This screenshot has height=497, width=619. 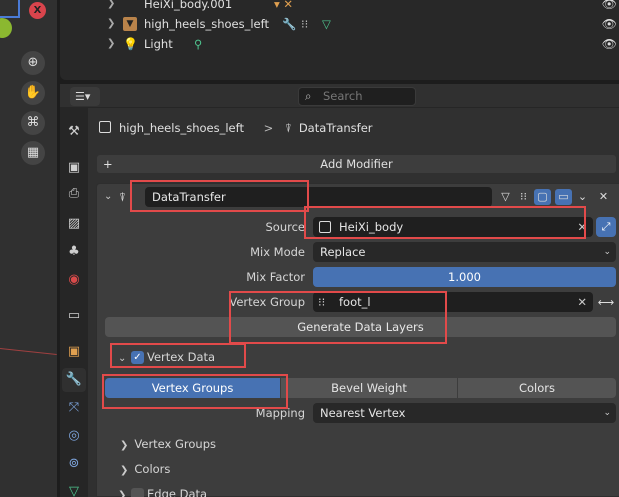 I want to click on mapping-dropdown: Nearest Vertex ⌄, so click(x=464, y=413).